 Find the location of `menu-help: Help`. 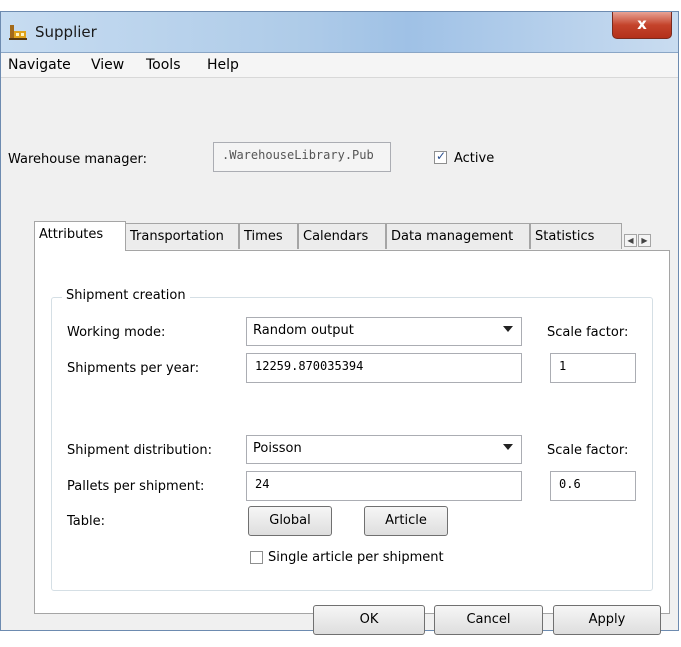

menu-help: Help is located at coordinates (223, 65).